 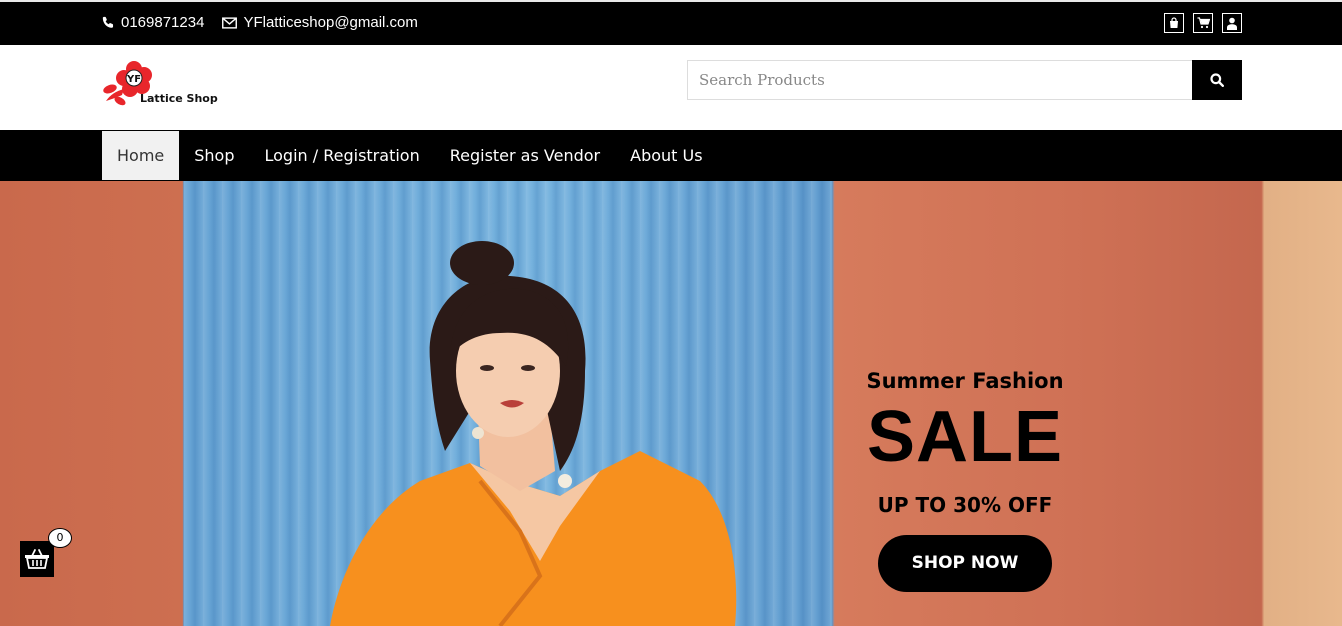 I want to click on email-contact: YFlatticeshop@gmail.com, so click(x=320, y=22).